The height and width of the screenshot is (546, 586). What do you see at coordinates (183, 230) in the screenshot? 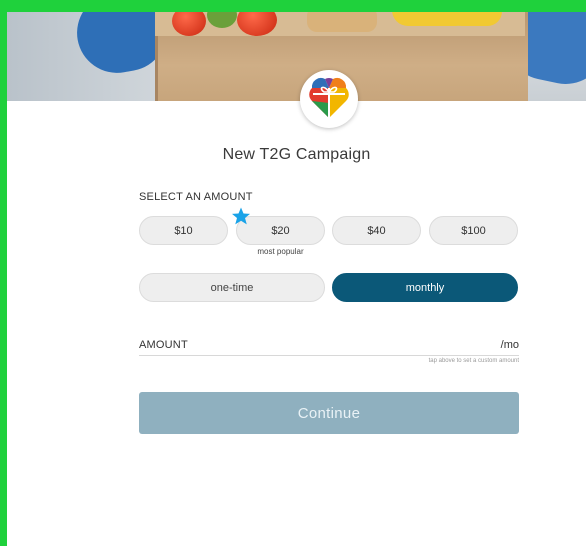
I see `amount-option-10: $10` at bounding box center [183, 230].